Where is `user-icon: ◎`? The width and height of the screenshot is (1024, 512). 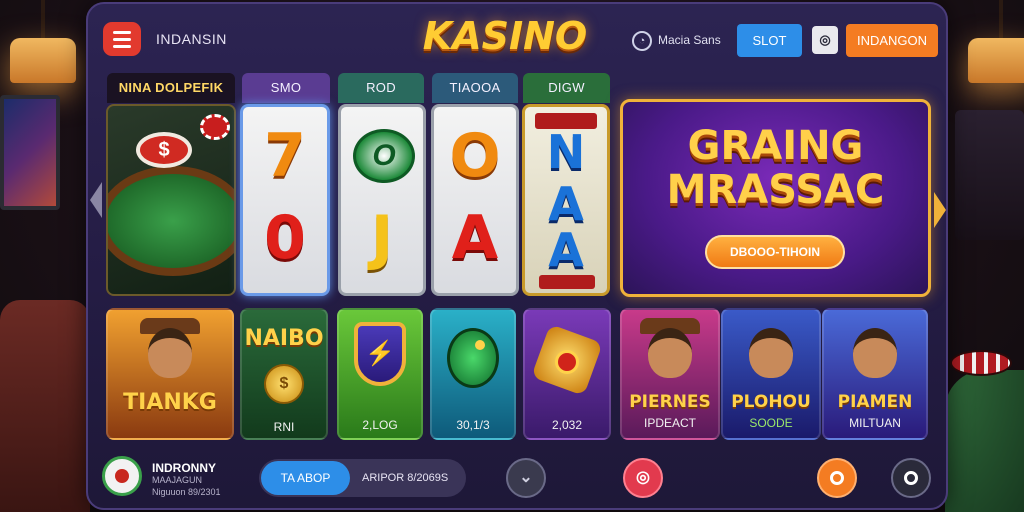 user-icon: ◎ is located at coordinates (825, 40).